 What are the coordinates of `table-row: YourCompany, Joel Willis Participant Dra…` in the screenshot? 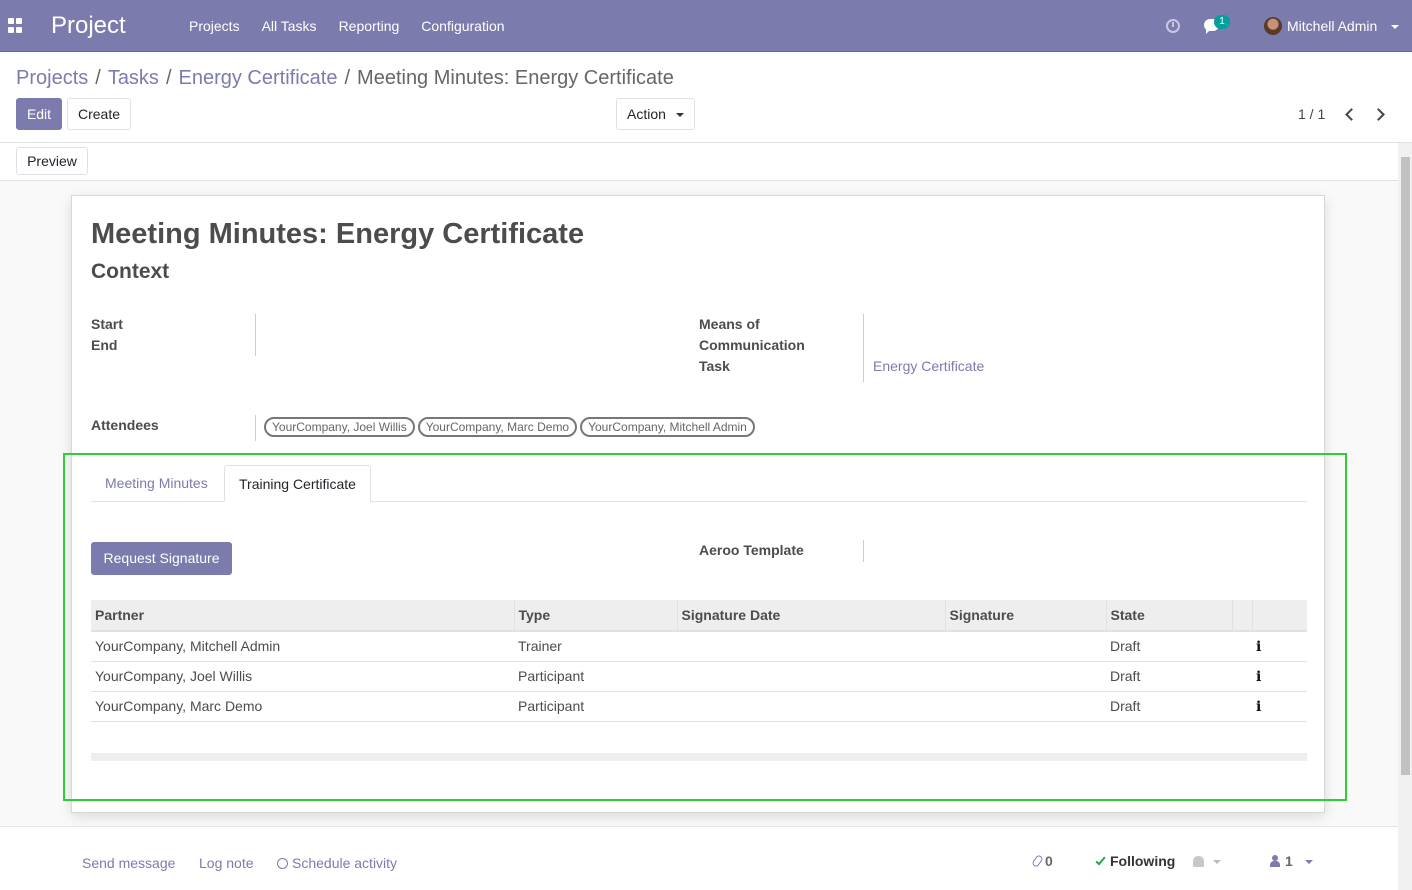 It's located at (699, 676).